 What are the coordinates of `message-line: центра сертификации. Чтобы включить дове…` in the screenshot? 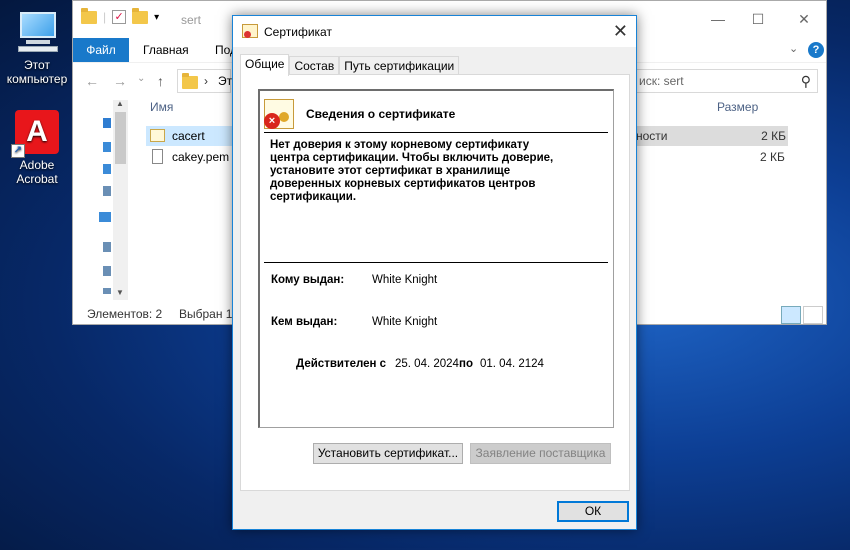 It's located at (412, 158).